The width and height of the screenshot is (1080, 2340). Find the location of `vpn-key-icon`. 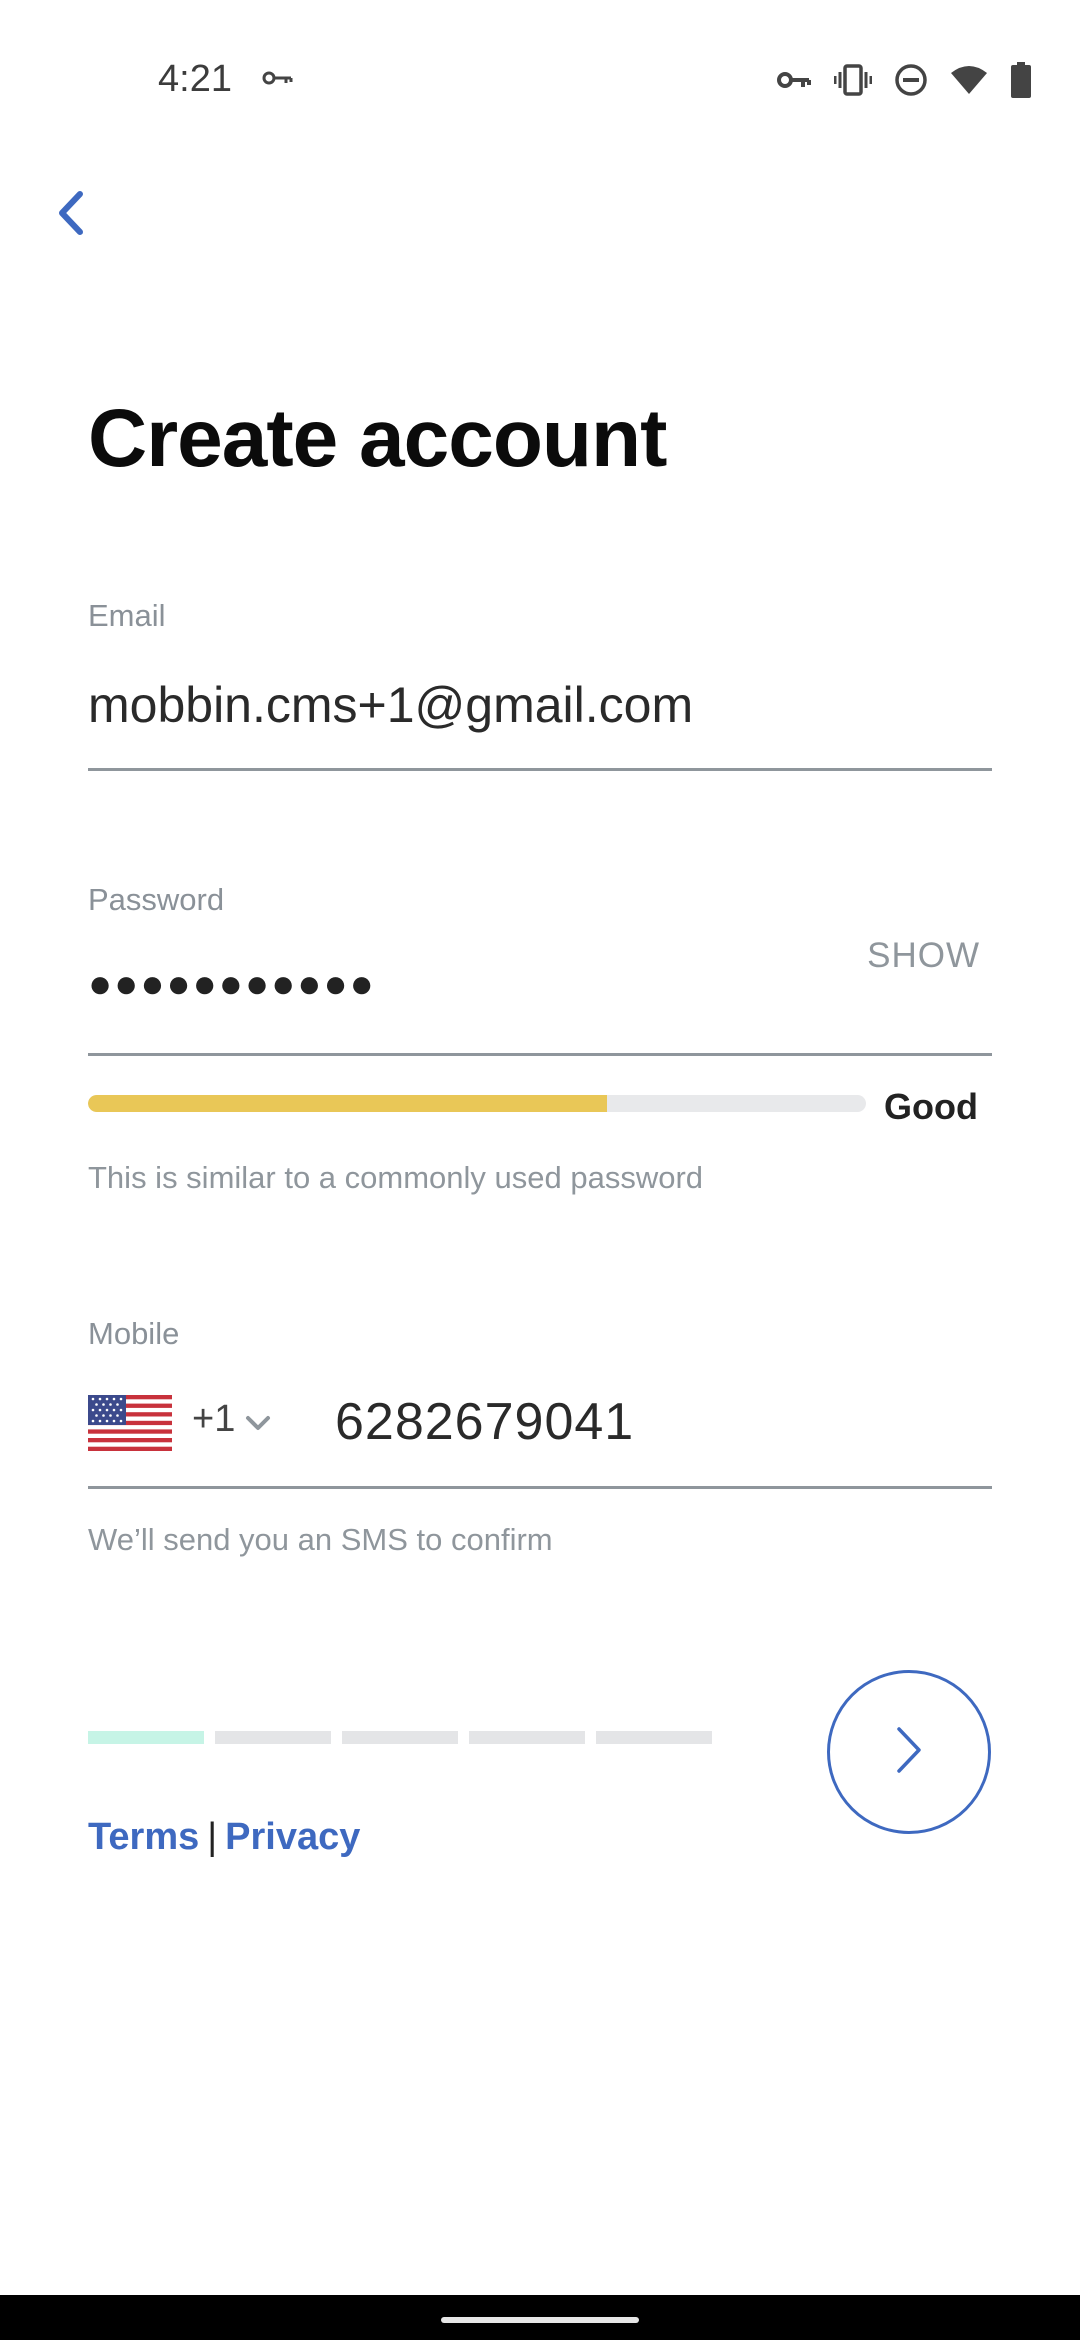

vpn-key-icon is located at coordinates (794, 82).